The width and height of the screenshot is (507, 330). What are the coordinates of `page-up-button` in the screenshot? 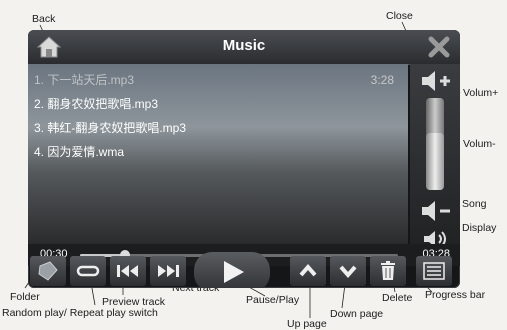 It's located at (308, 271).